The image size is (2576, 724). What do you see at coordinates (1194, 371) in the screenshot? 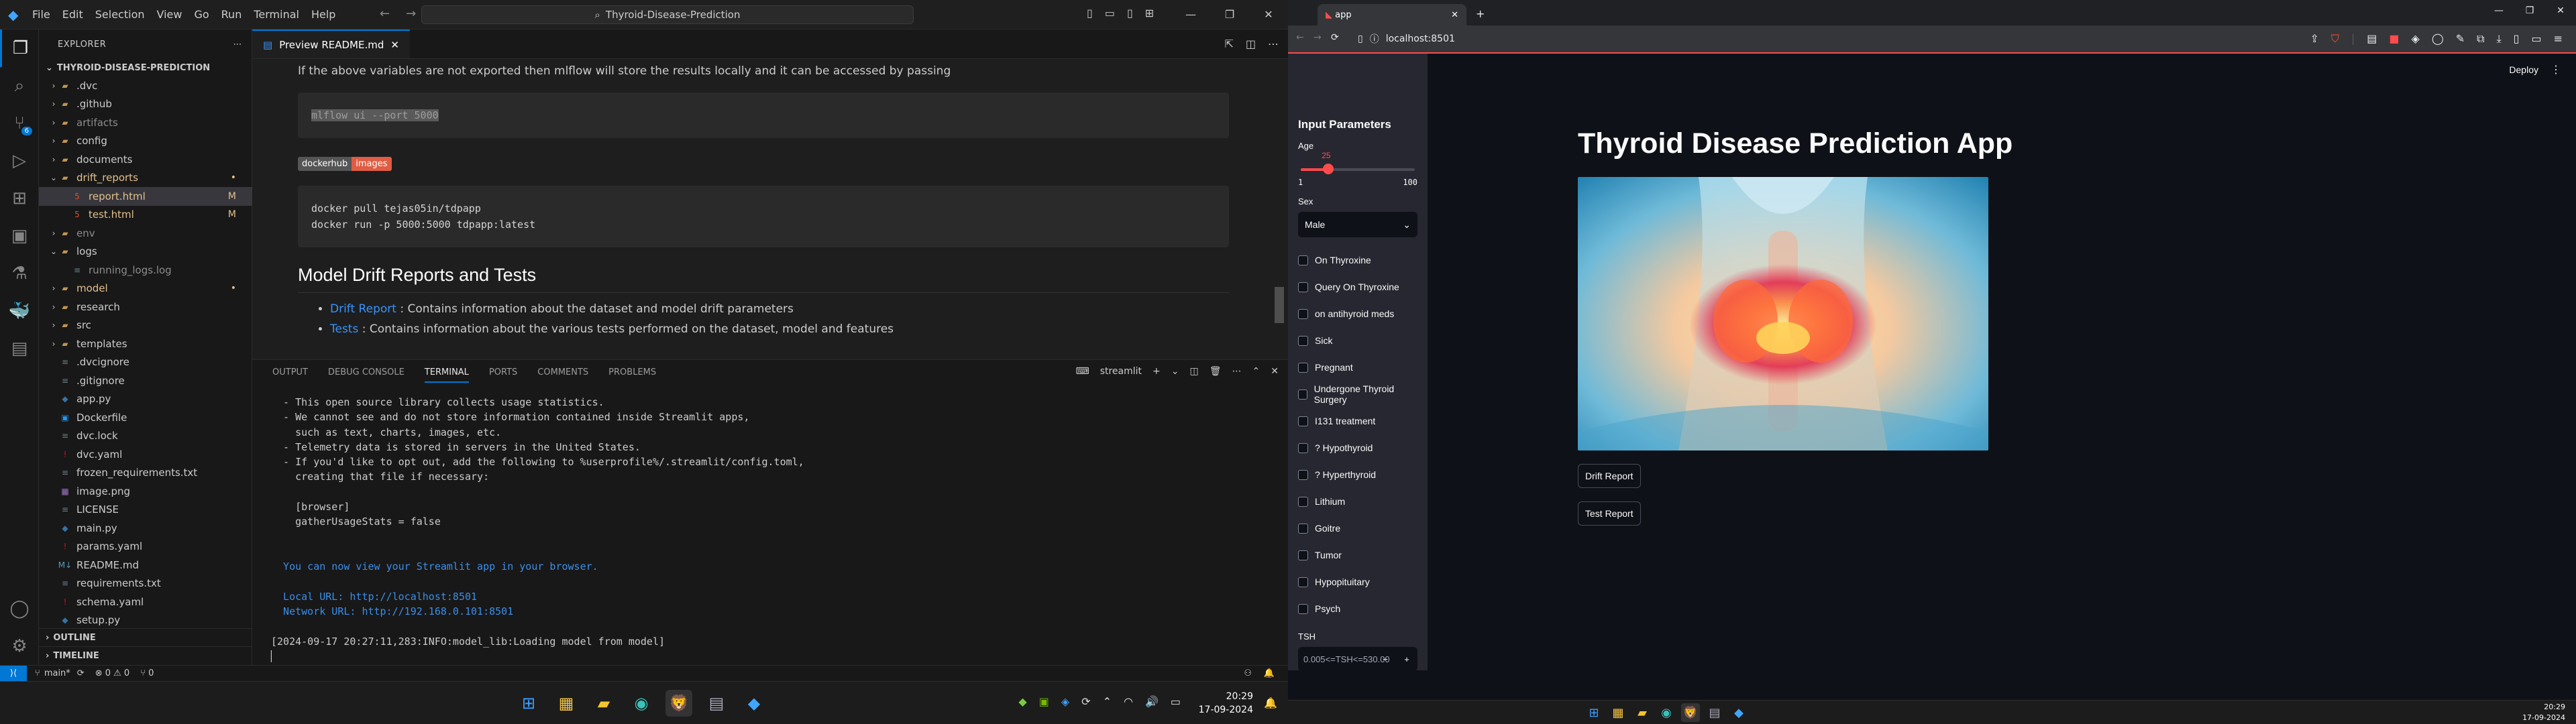
I see `split-terminal-icon: ◫` at bounding box center [1194, 371].